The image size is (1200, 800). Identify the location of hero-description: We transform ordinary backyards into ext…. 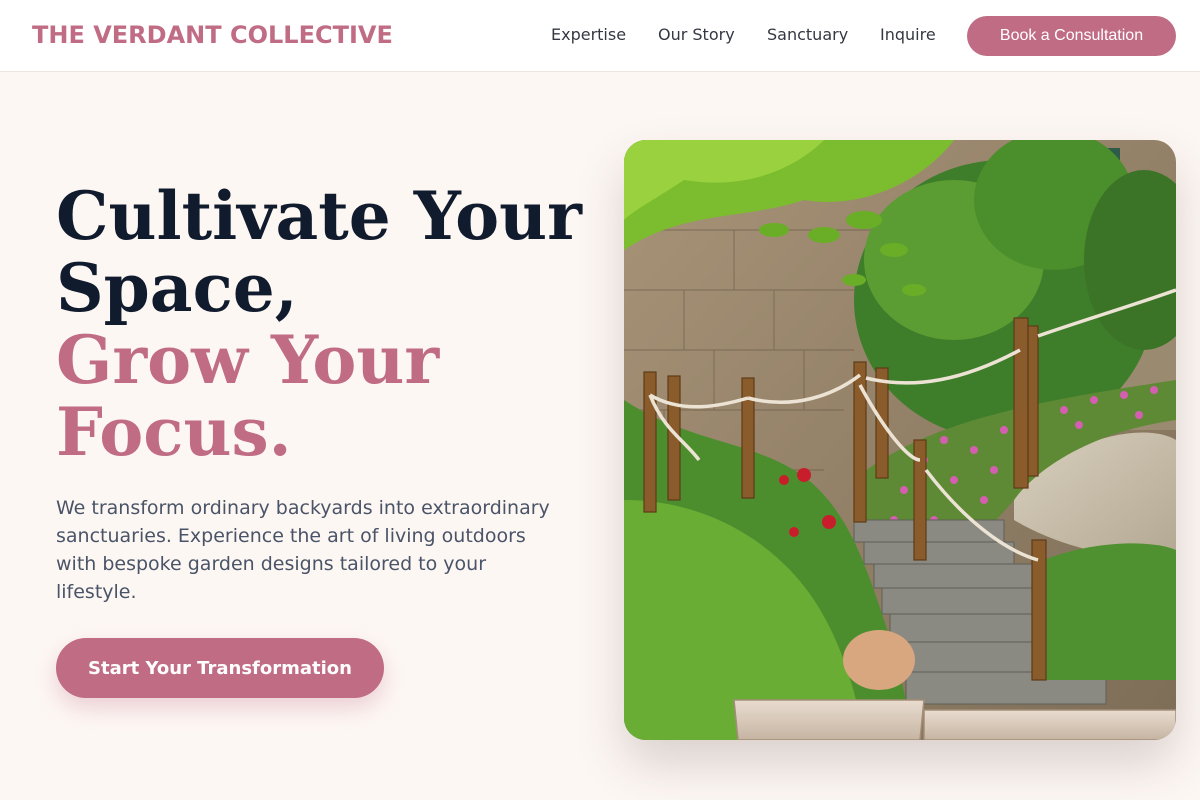
(303, 550).